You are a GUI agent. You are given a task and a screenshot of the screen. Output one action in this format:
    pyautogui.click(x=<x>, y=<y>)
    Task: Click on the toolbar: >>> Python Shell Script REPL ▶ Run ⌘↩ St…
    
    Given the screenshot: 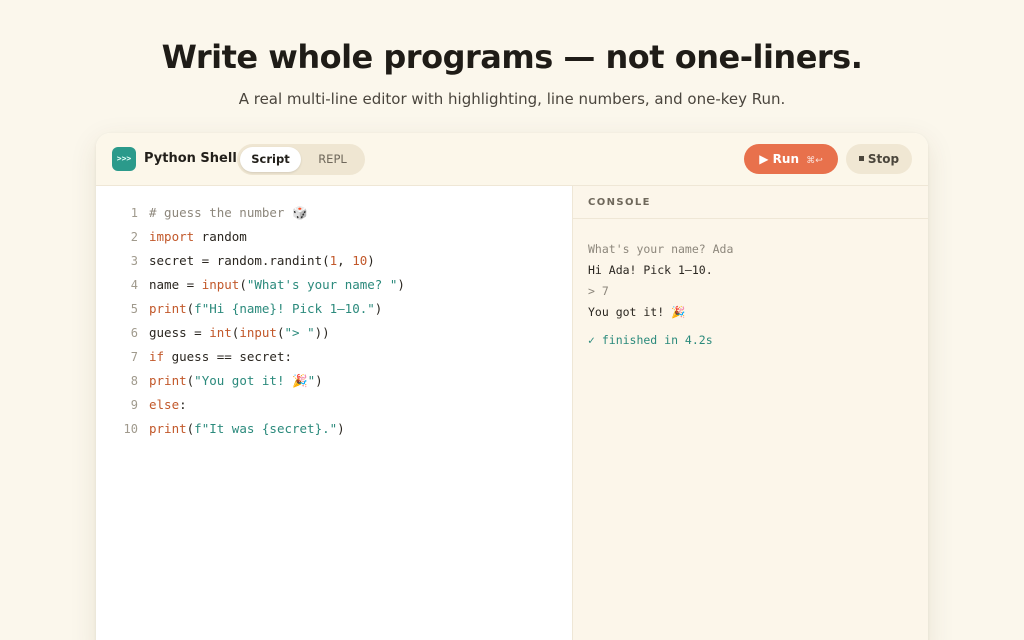 What is the action you would take?
    pyautogui.click(x=512, y=159)
    